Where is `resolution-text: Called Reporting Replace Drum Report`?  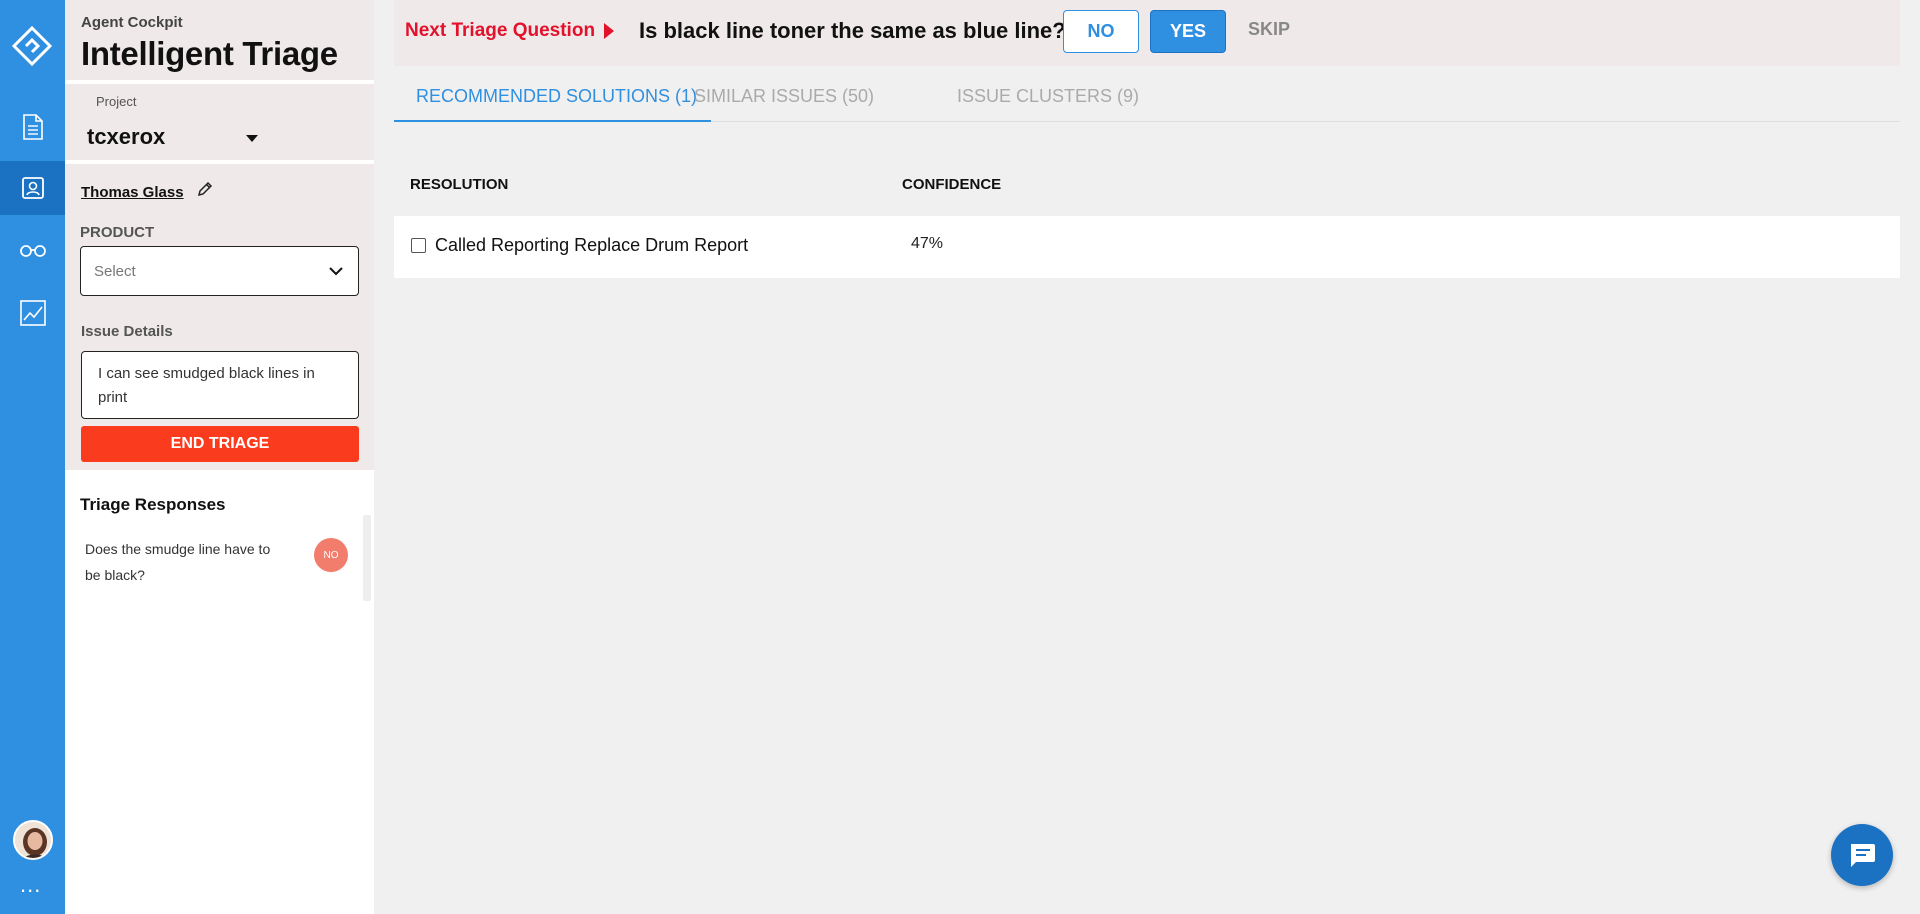
resolution-text: Called Reporting Replace Drum Report is located at coordinates (592, 245).